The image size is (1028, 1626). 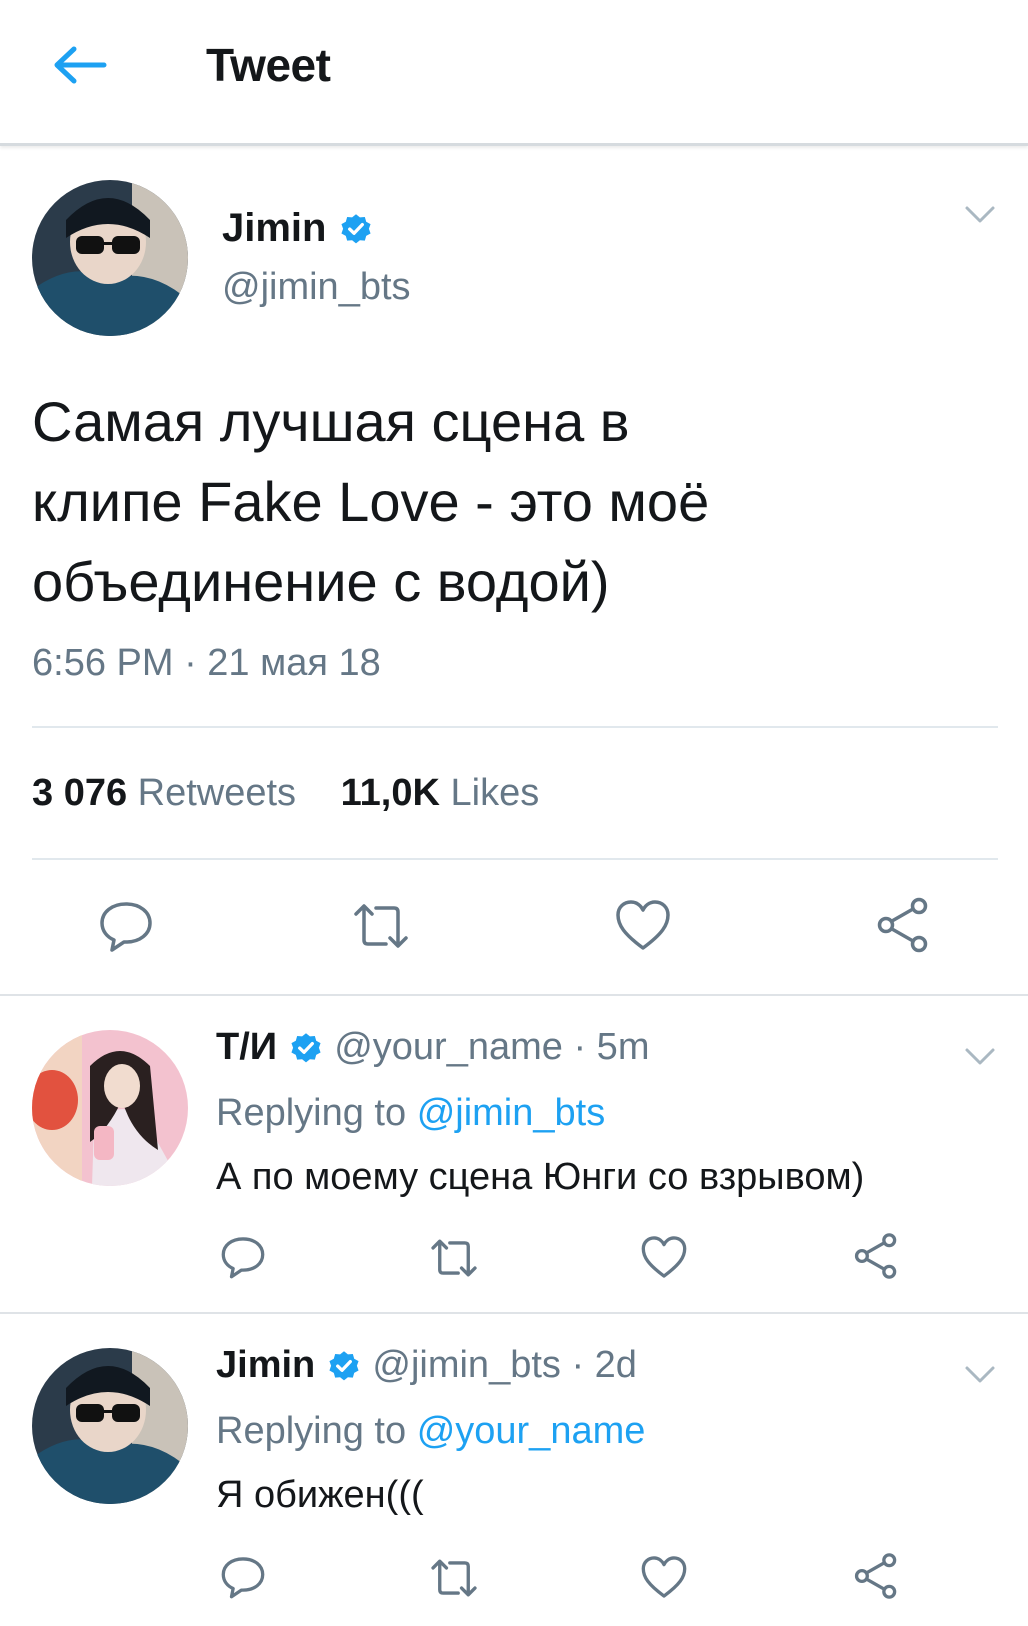 What do you see at coordinates (268, 65) in the screenshot?
I see `page-title: Tweet` at bounding box center [268, 65].